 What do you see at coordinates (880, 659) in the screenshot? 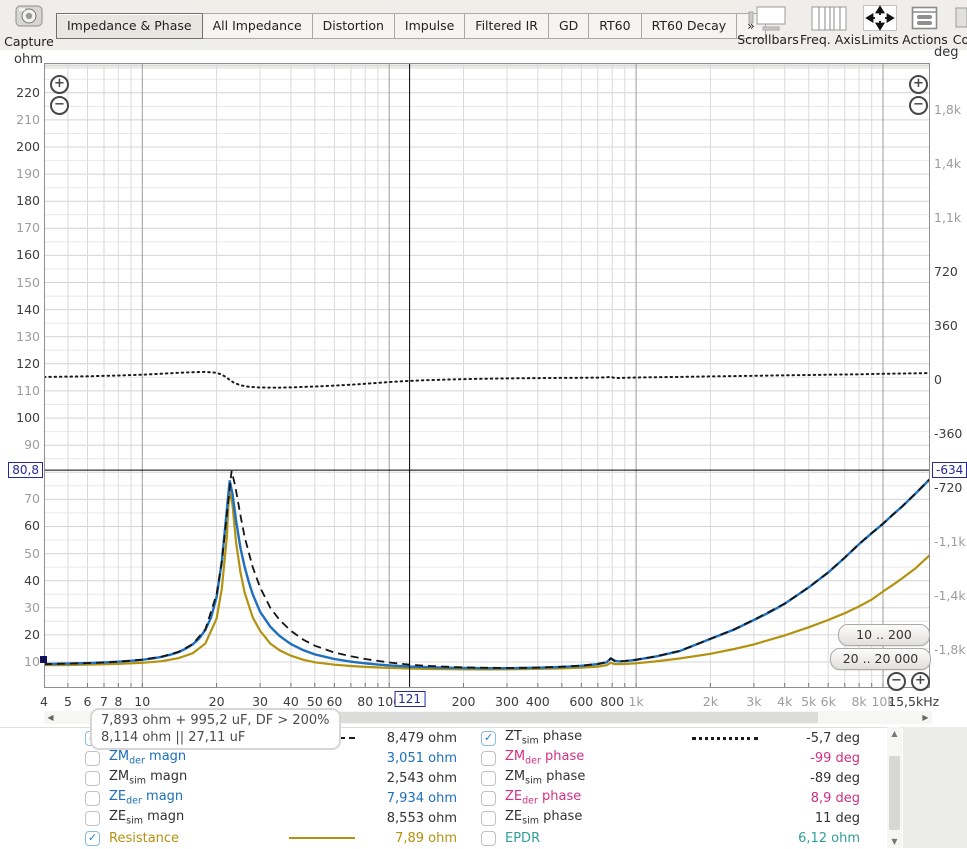
I see `x-range-button: 20 .. 20 000` at bounding box center [880, 659].